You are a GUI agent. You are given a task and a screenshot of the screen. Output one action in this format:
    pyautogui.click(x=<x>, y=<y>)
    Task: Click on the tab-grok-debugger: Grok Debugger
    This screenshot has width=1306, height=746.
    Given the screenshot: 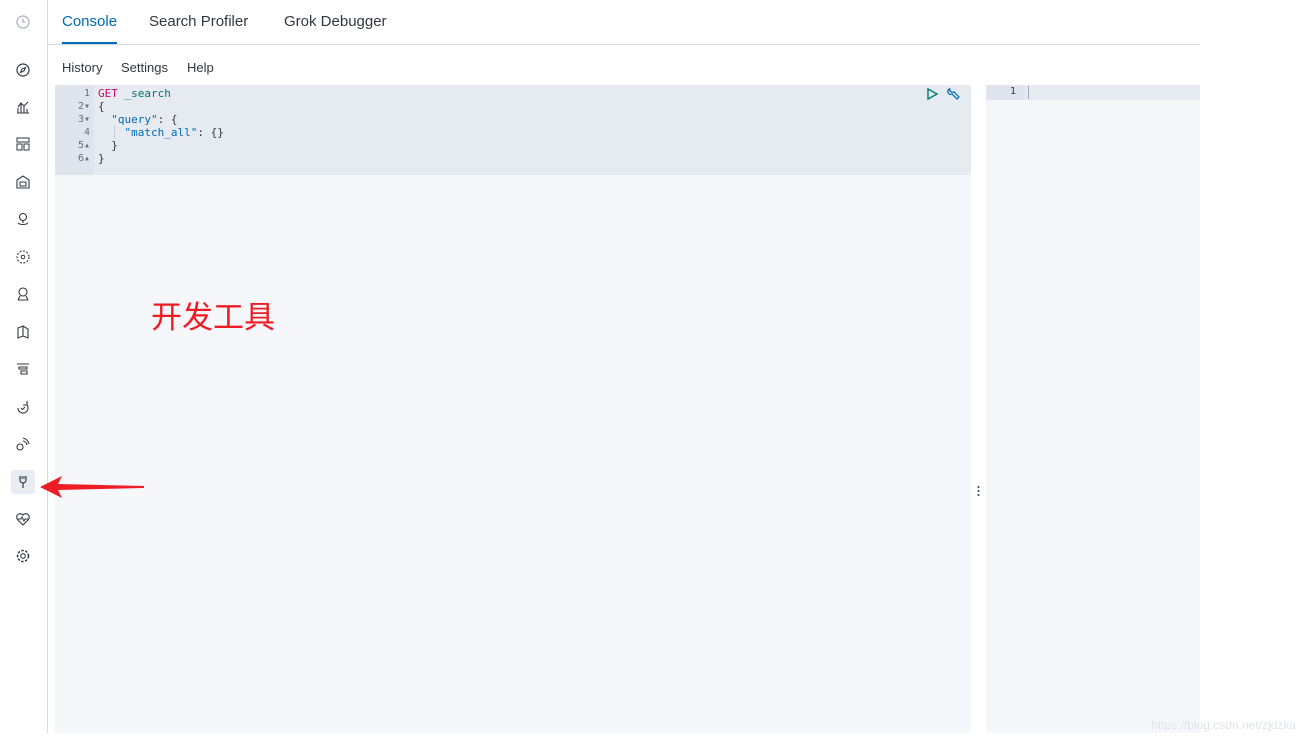 What is the action you would take?
    pyautogui.click(x=335, y=22)
    